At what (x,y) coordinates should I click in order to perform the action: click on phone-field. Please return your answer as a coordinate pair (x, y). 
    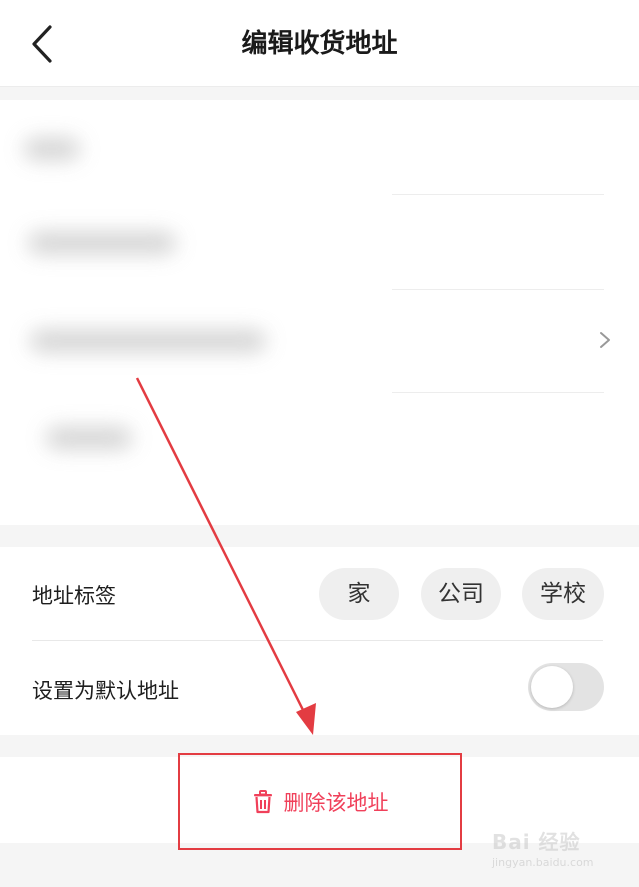
    Looking at the image, I should click on (319, 242).